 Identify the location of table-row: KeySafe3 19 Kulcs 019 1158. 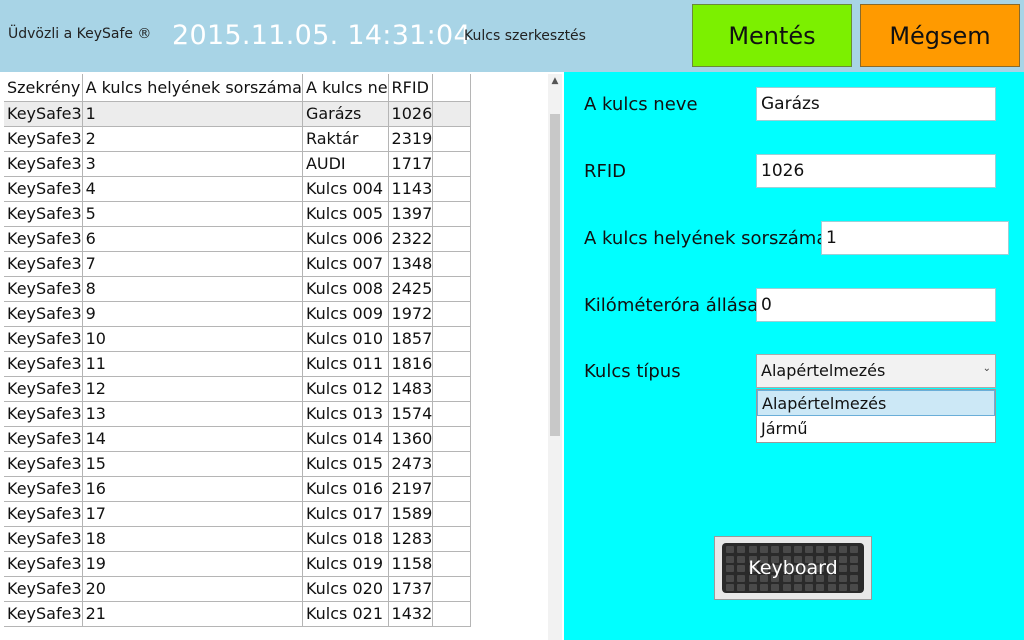
(238, 564).